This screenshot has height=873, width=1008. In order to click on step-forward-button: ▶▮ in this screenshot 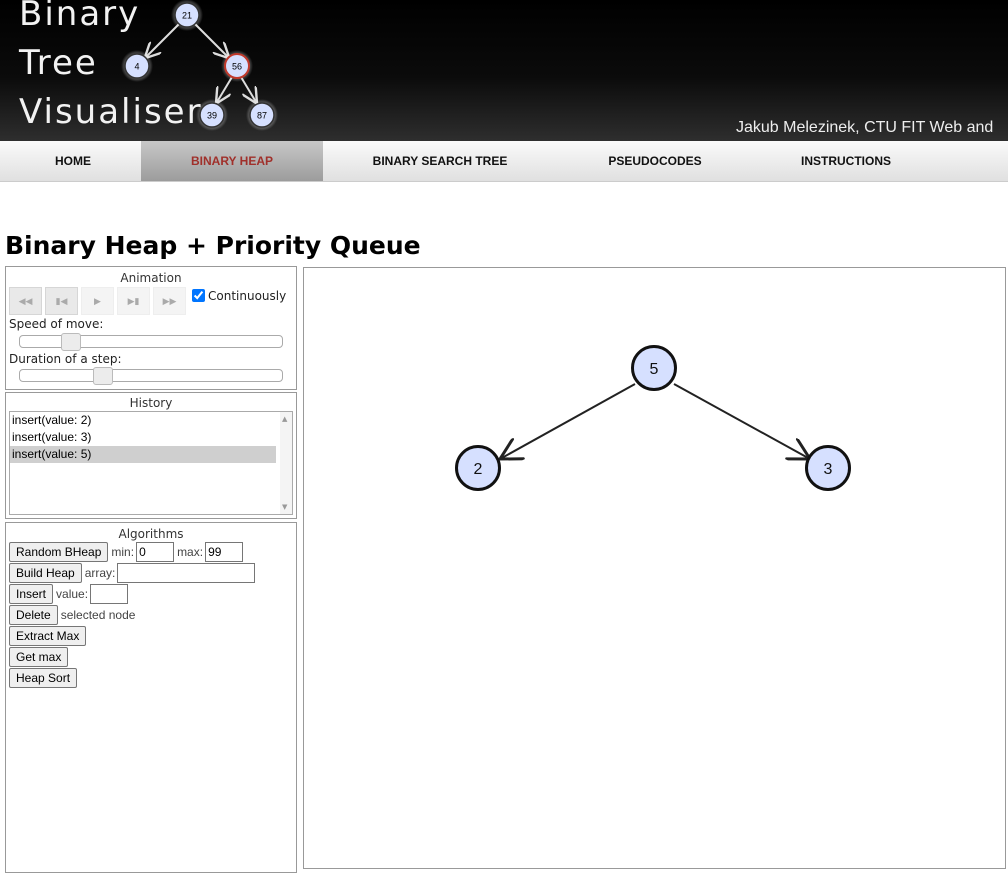, I will do `click(133, 301)`.